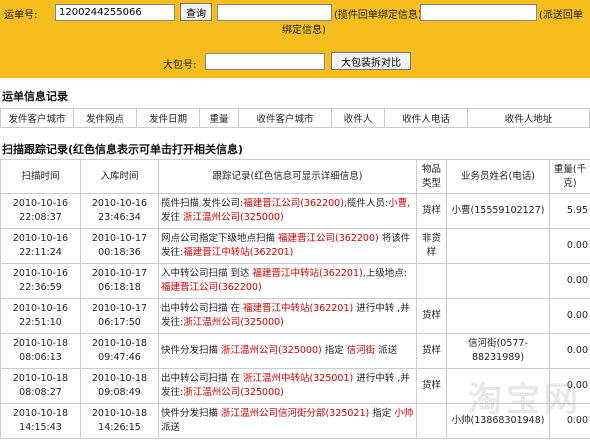  I want to click on scan-time-cell: 2010-10-18 14:15:43, so click(40, 421).